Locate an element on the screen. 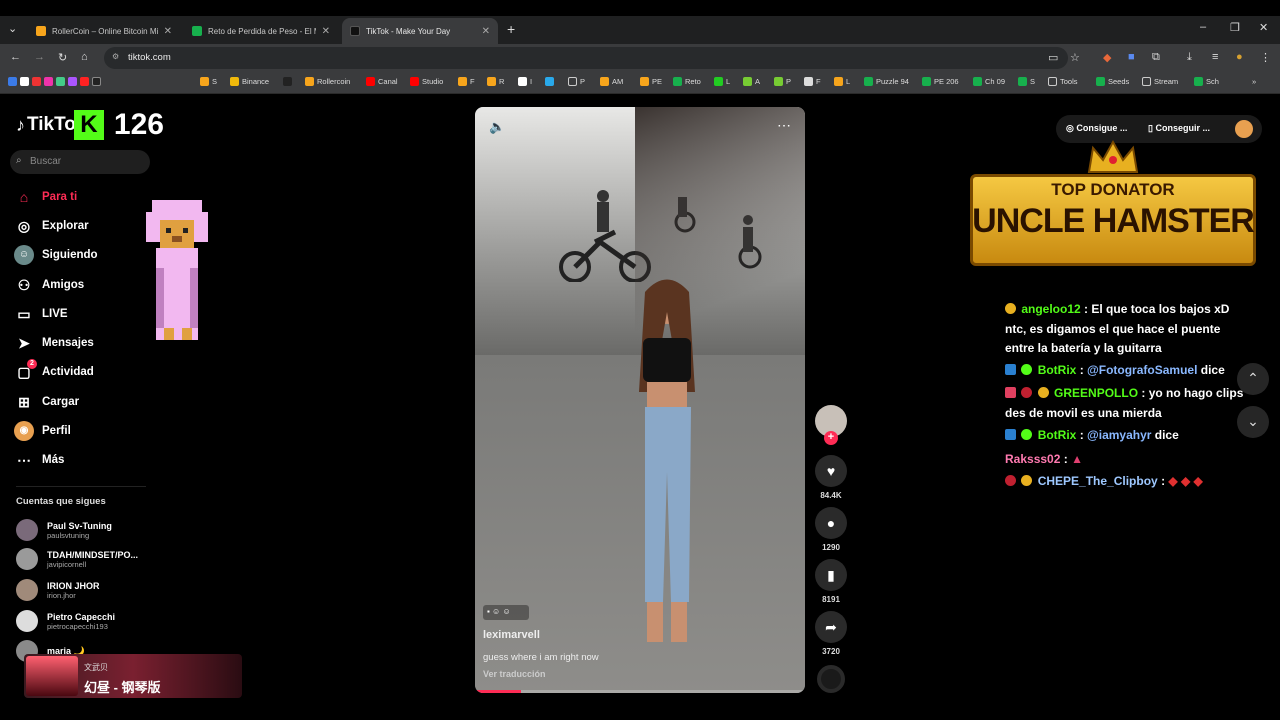 Image resolution: width=1280 pixels, height=720 pixels. extension-icon: ■ is located at coordinates (1131, 57).